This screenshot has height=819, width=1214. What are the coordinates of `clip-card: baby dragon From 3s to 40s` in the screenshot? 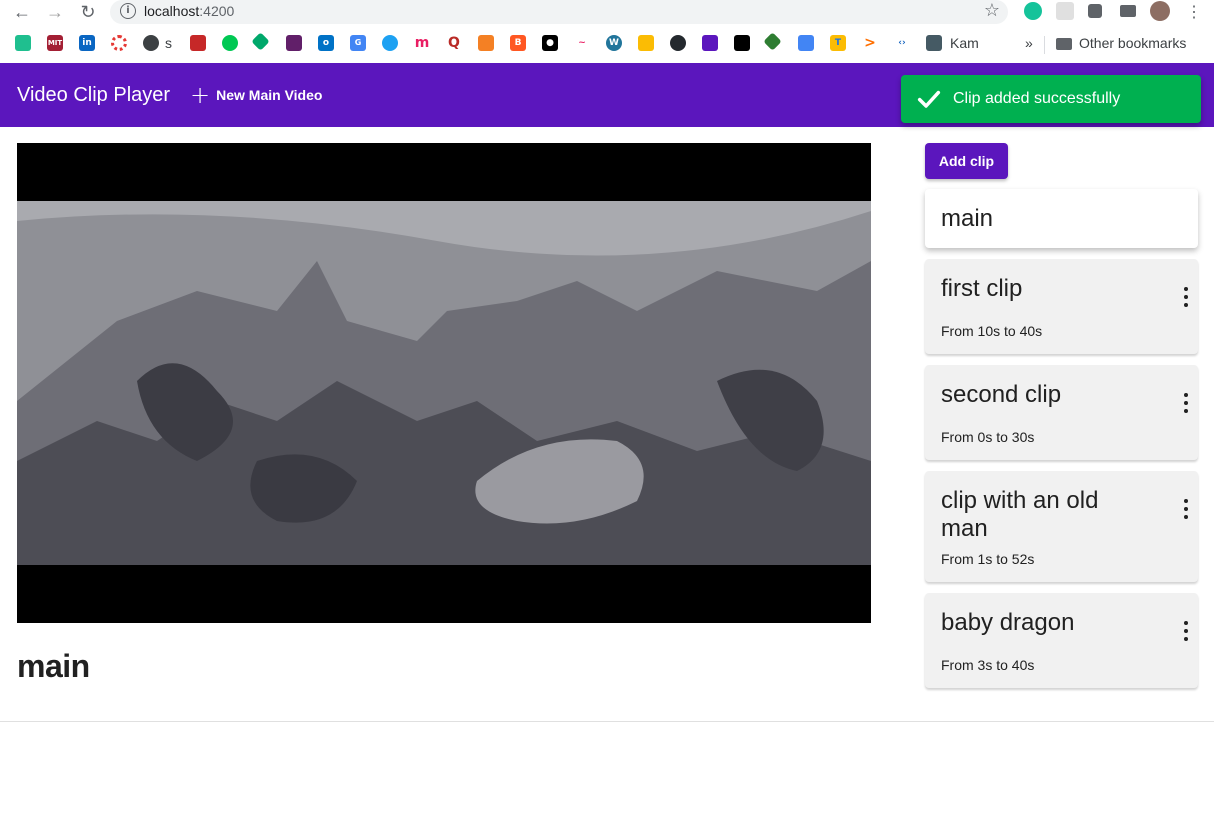 It's located at (1061, 640).